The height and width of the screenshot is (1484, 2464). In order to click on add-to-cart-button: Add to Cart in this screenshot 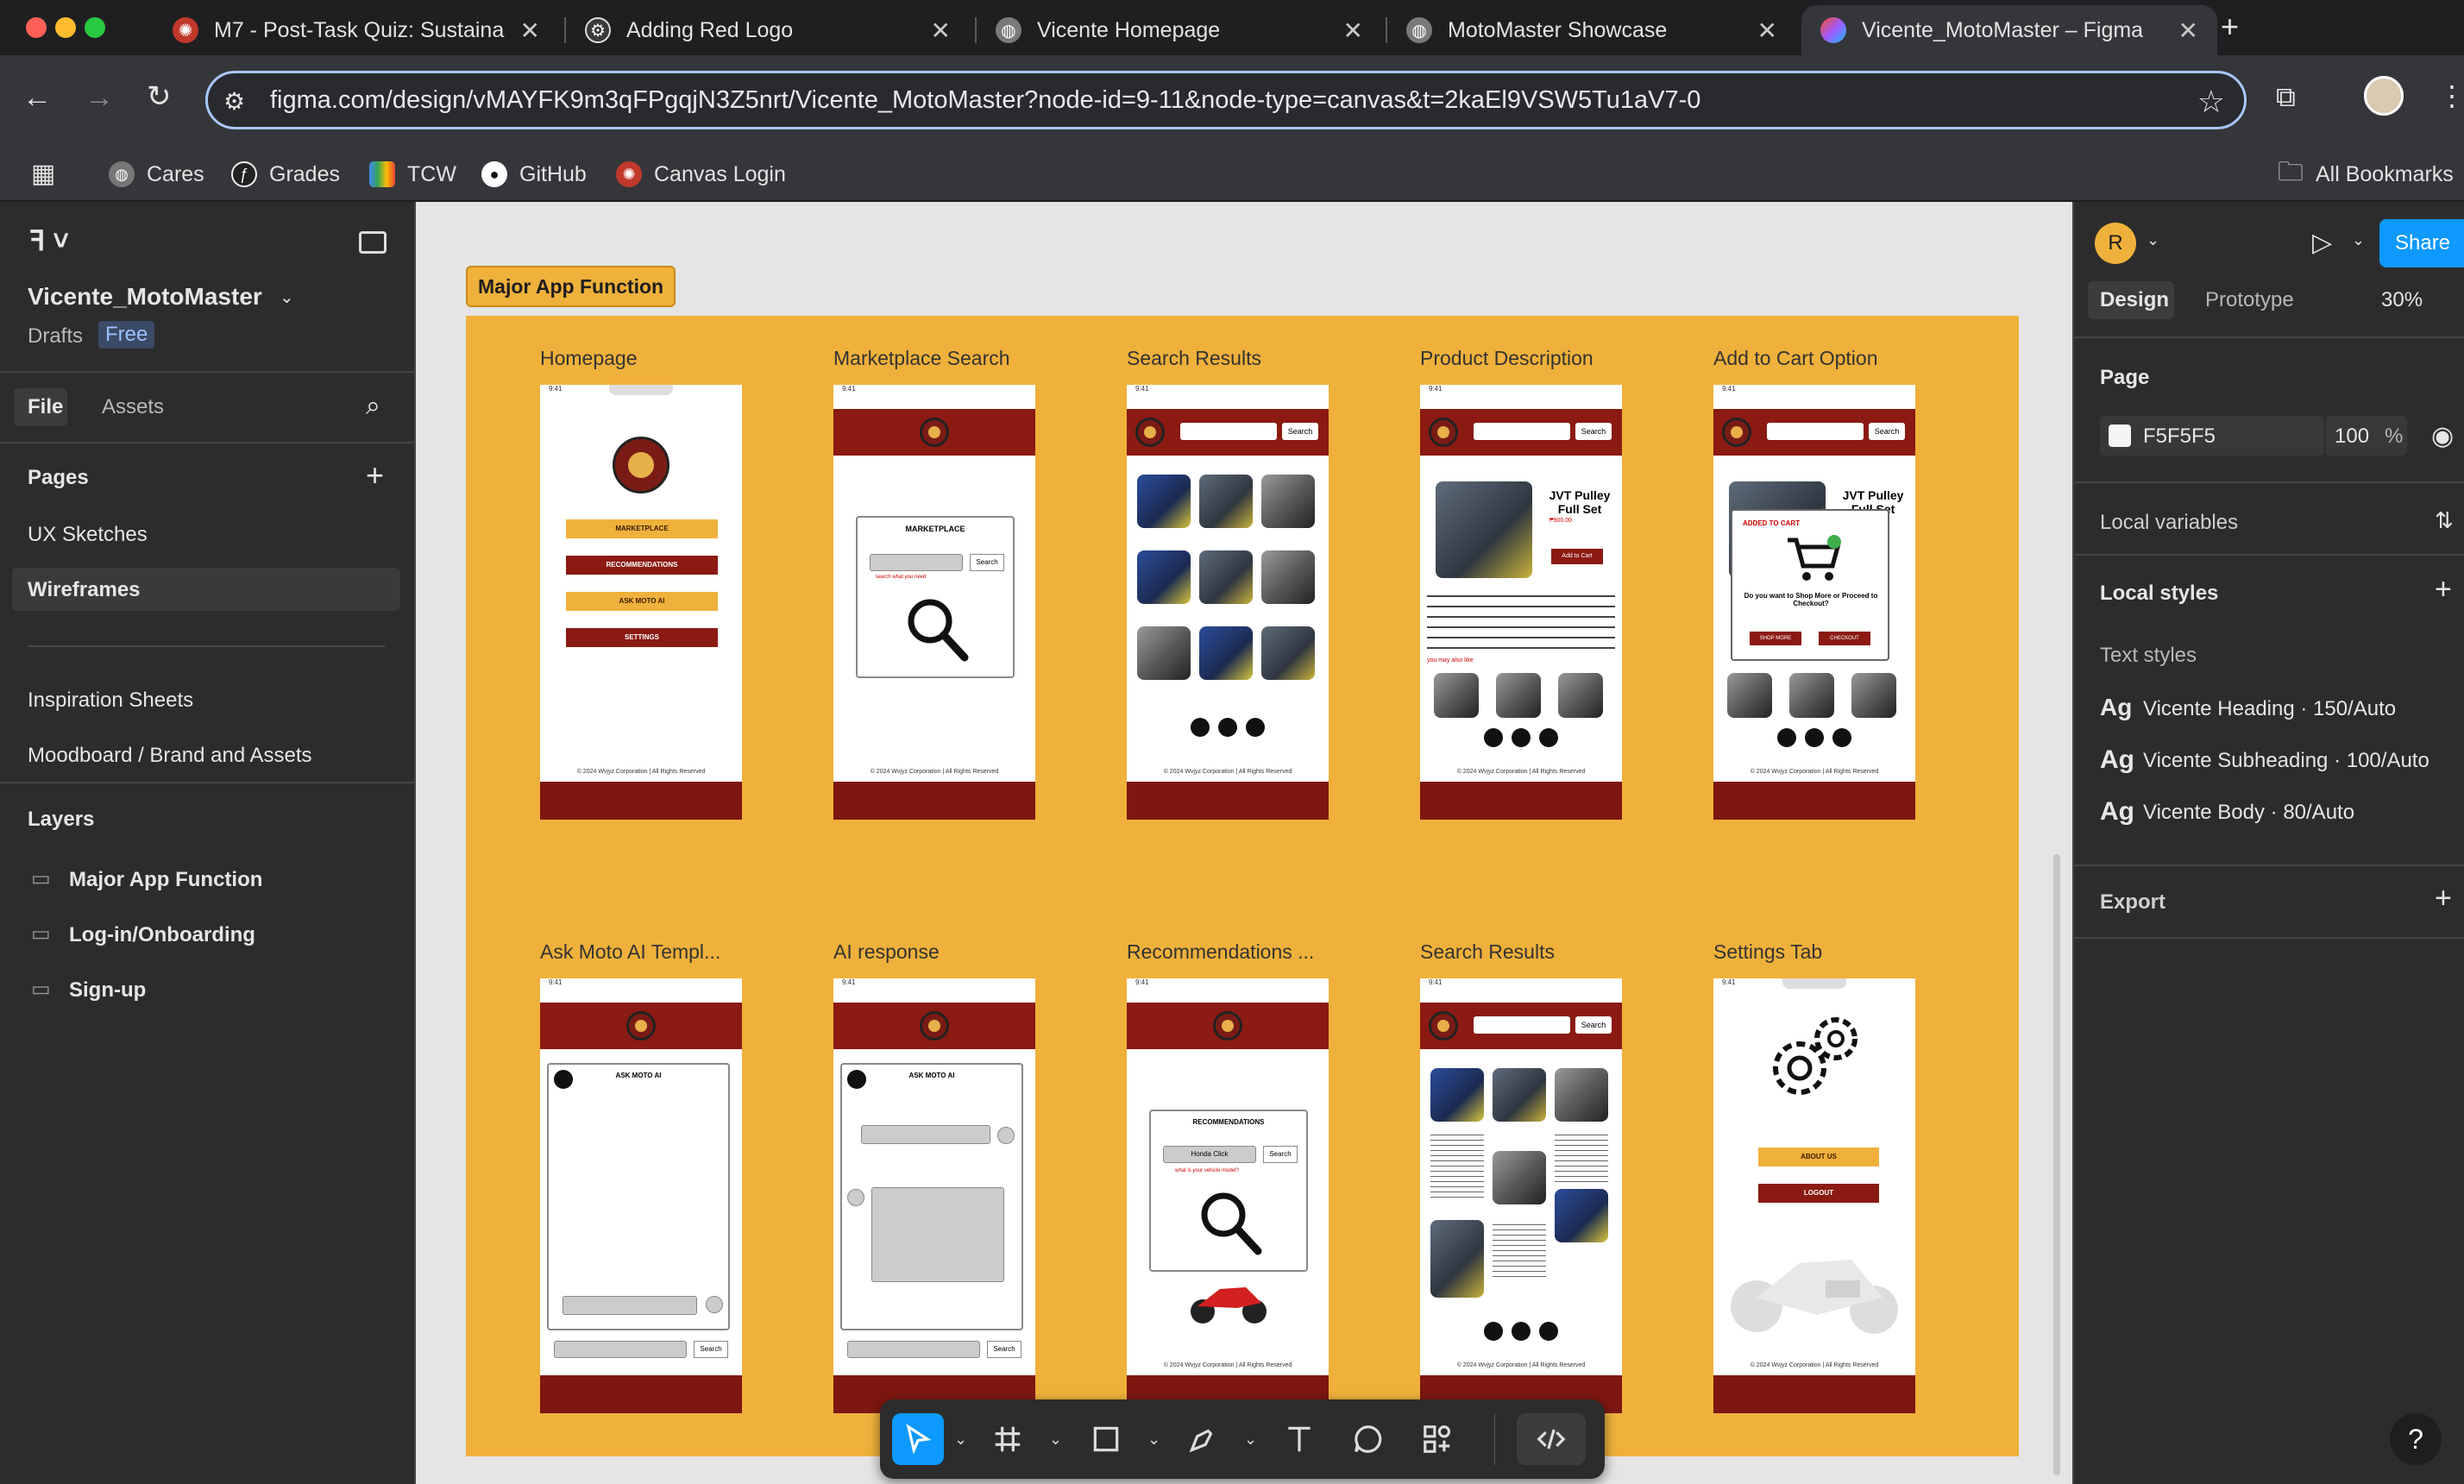, I will do `click(1577, 556)`.